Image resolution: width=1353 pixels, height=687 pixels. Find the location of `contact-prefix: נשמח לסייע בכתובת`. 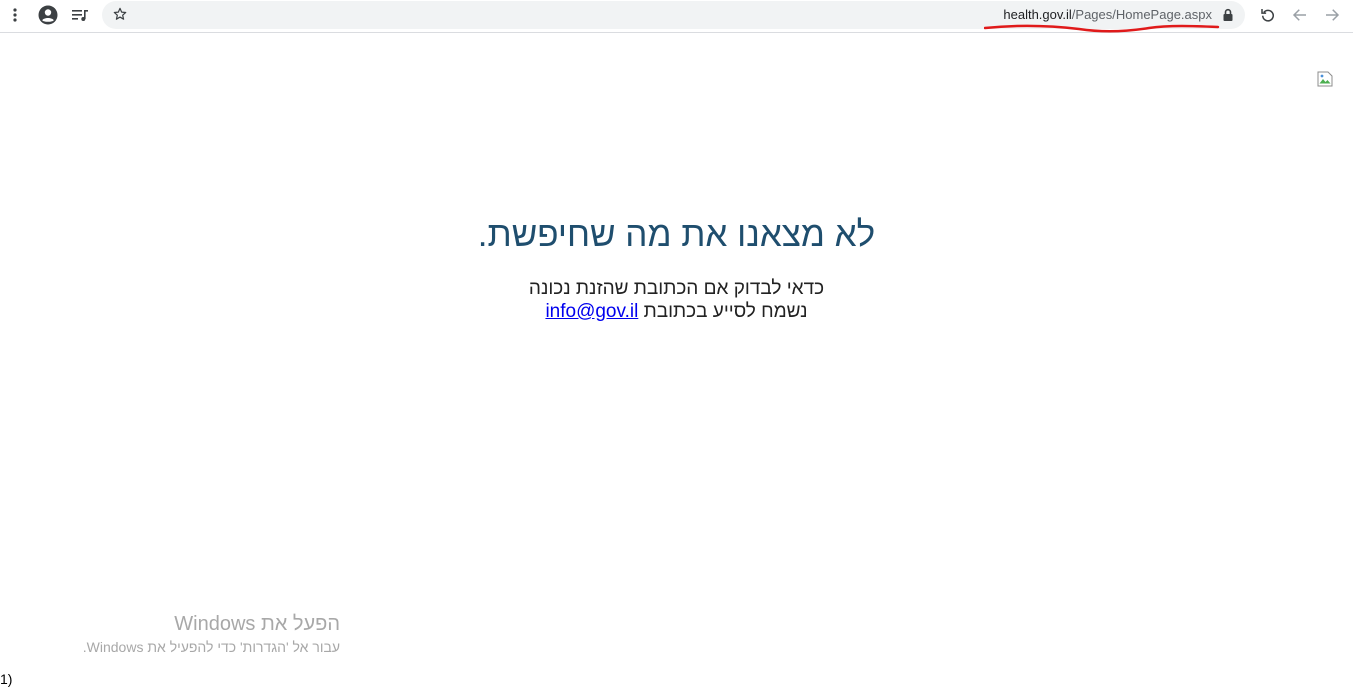

contact-prefix: נשמח לסייע בכתובת is located at coordinates (725, 311).